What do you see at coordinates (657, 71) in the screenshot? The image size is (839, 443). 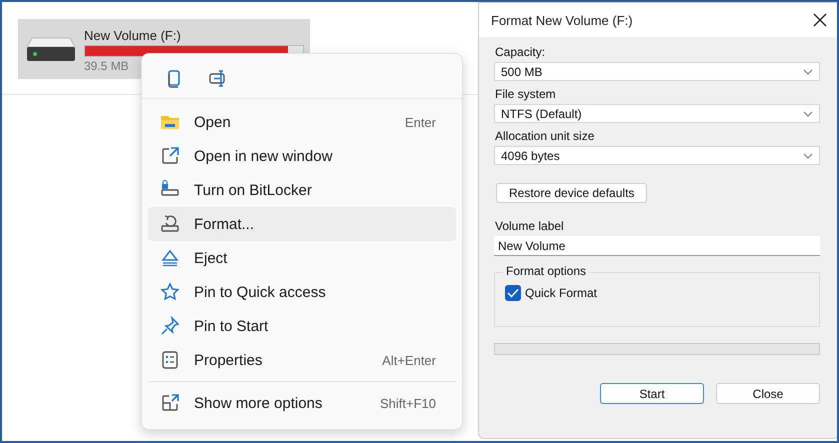 I see `dropdown: 500 MB` at bounding box center [657, 71].